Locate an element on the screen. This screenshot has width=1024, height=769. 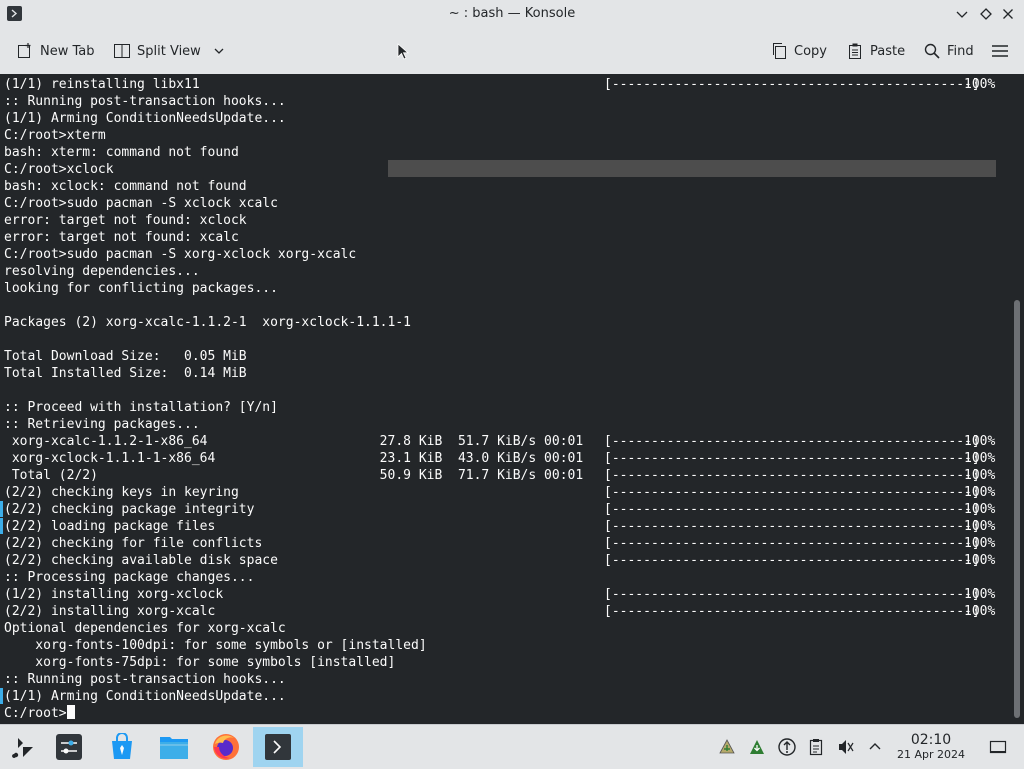
minimize-button is located at coordinates (962, 14).